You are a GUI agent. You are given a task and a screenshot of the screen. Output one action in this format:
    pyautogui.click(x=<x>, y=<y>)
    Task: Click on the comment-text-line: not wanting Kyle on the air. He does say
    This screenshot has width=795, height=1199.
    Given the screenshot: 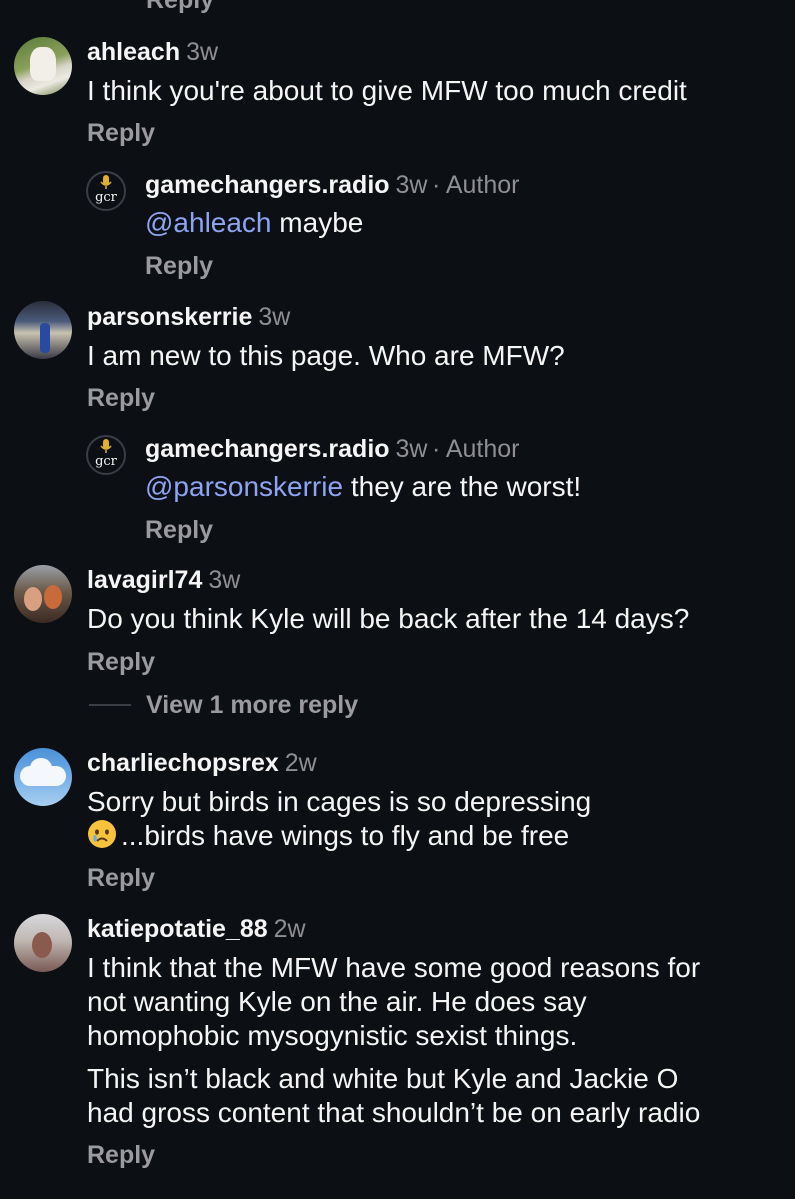 What is the action you would take?
    pyautogui.click(x=337, y=1001)
    